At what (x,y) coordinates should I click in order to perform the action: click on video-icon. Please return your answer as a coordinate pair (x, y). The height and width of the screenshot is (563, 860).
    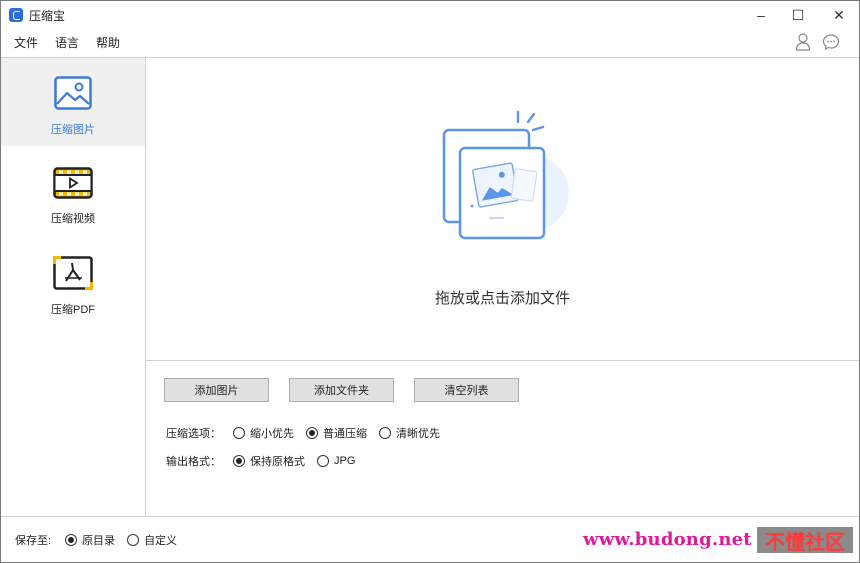
    Looking at the image, I should click on (73, 184).